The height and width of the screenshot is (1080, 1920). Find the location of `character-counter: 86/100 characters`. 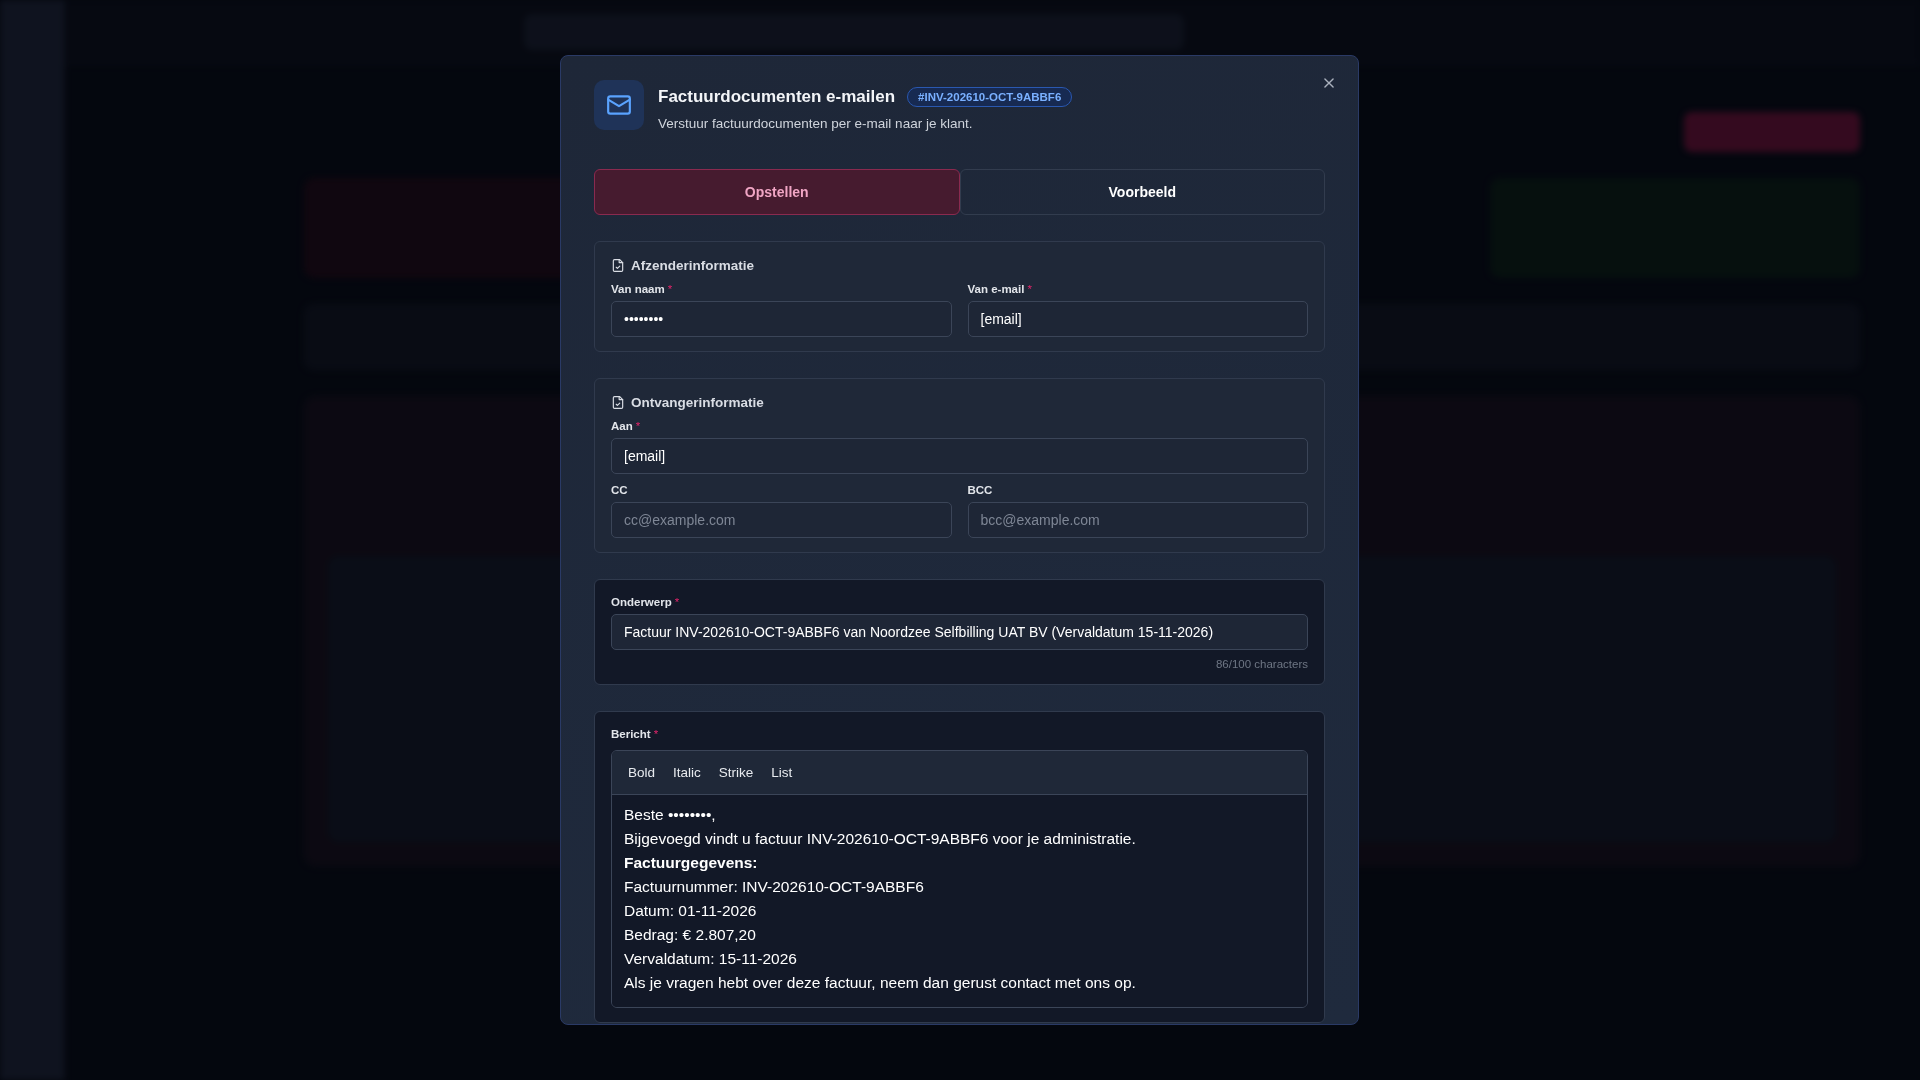

character-counter: 86/100 characters is located at coordinates (1261, 664).